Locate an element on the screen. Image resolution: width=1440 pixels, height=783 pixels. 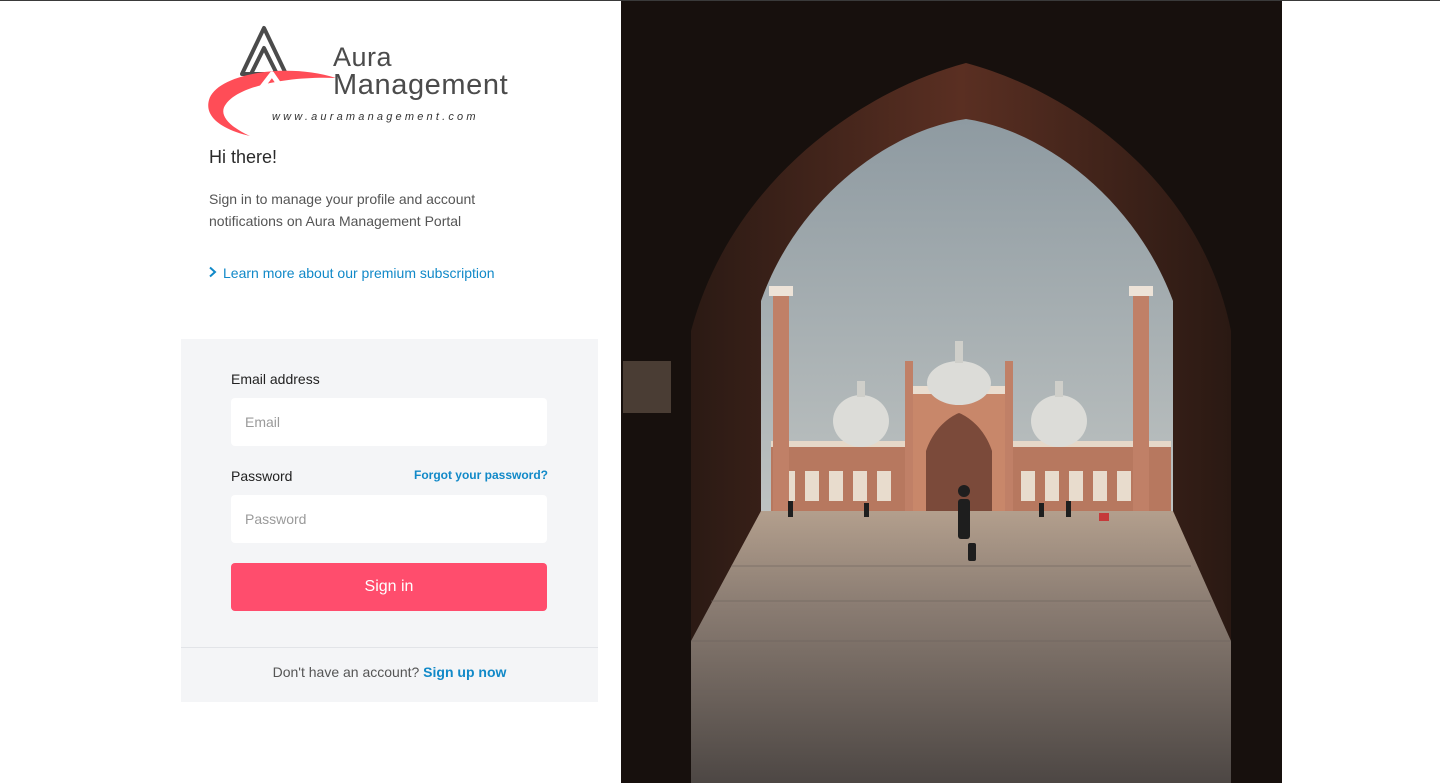
signup-row: Don't have an account? Sign up now is located at coordinates (389, 672).